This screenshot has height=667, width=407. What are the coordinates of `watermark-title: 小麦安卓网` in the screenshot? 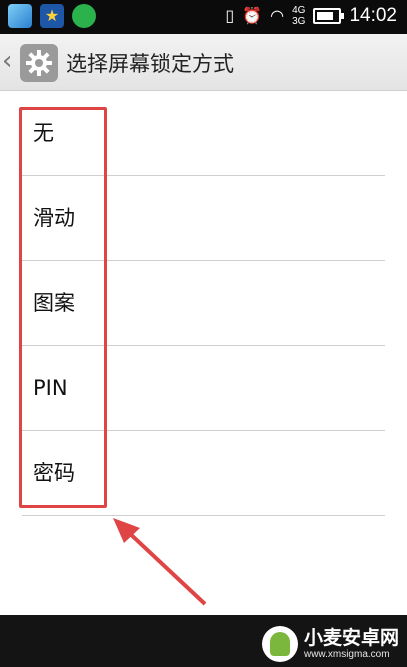 It's located at (351, 638).